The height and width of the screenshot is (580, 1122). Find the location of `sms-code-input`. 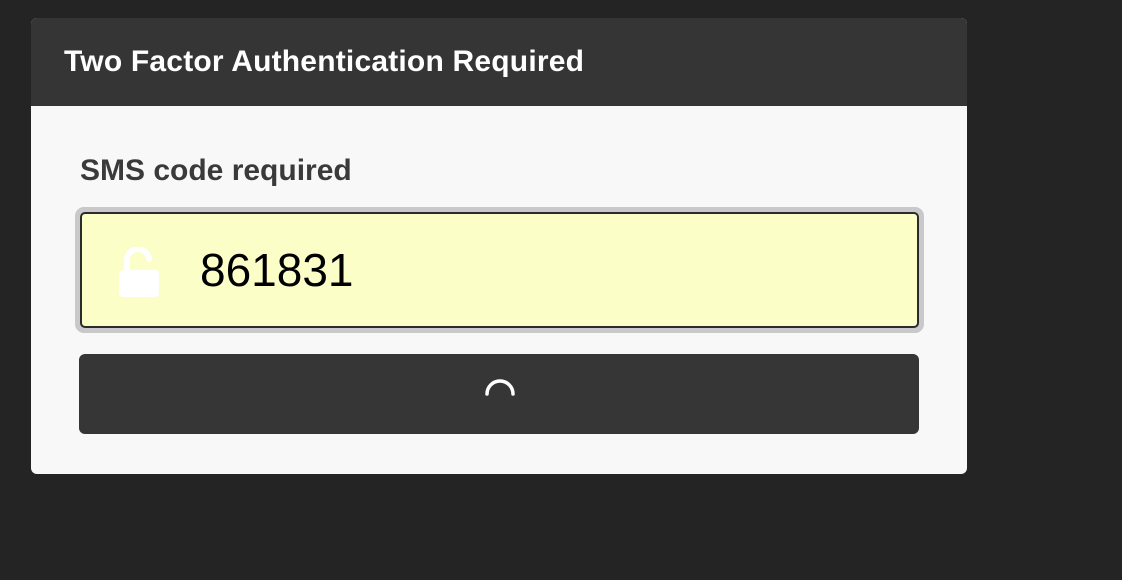

sms-code-input is located at coordinates (548, 270).